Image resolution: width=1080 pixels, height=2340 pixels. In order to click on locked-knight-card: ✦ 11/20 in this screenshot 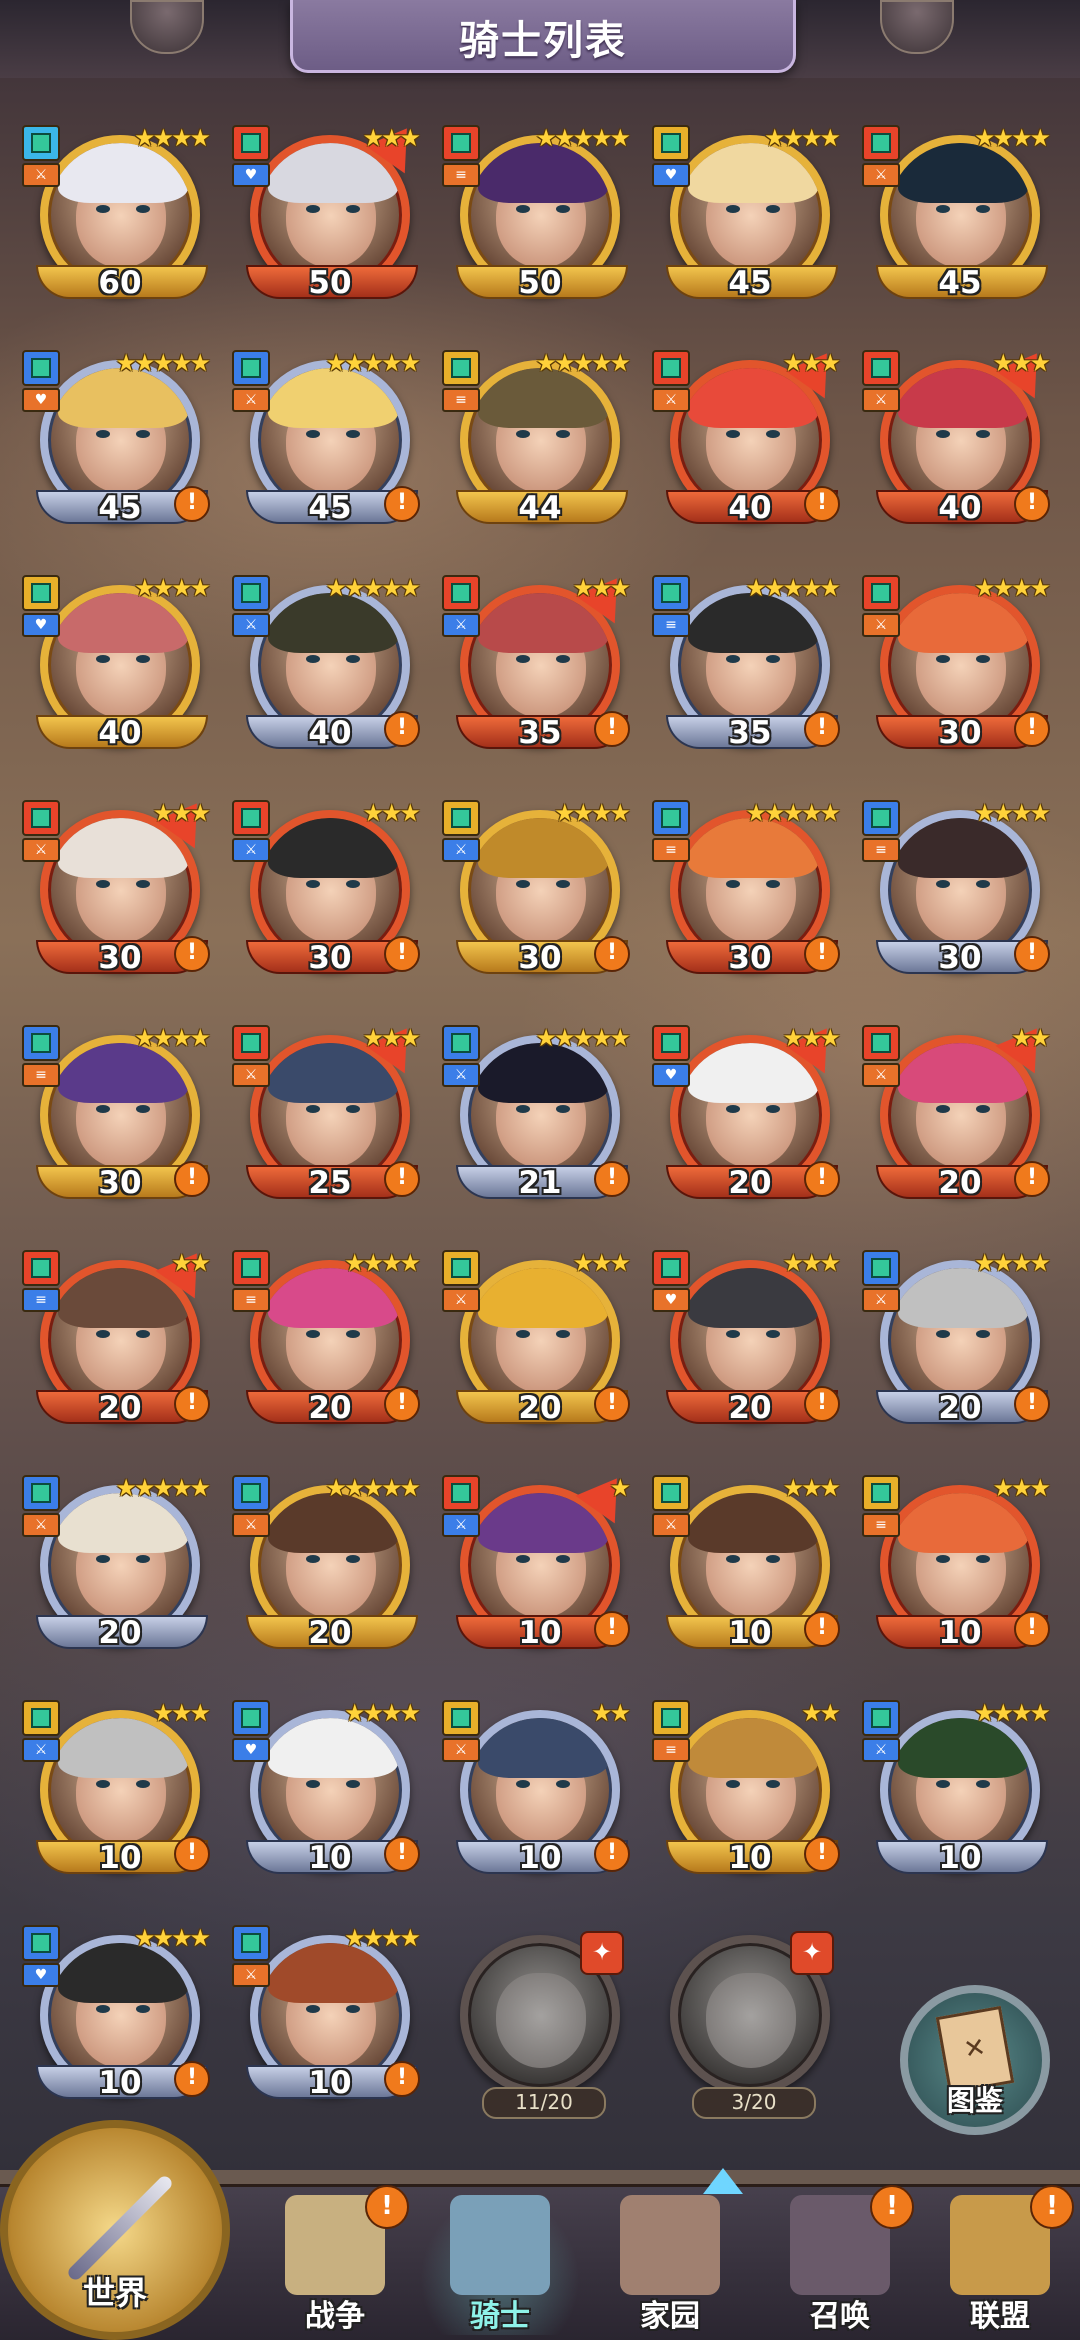, I will do `click(537, 2022)`.